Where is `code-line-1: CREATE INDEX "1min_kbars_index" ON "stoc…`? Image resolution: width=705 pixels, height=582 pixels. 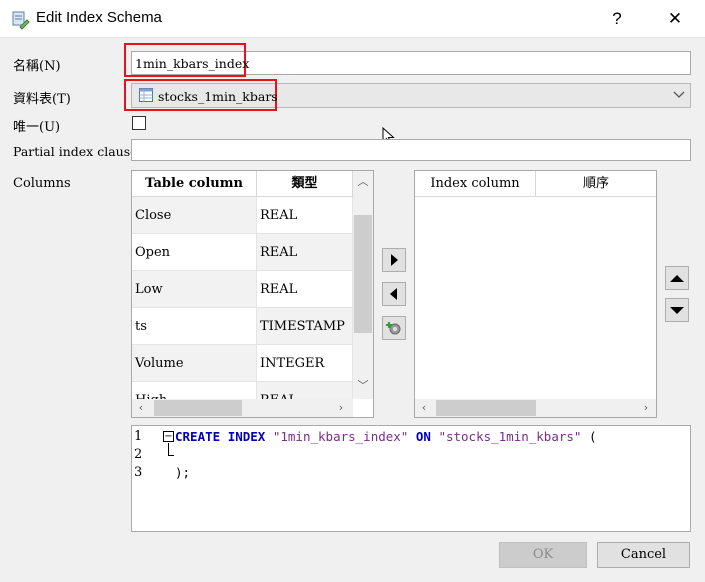
code-line-1: CREATE INDEX "1min_kbars_index" ON "stoc… is located at coordinates (386, 436).